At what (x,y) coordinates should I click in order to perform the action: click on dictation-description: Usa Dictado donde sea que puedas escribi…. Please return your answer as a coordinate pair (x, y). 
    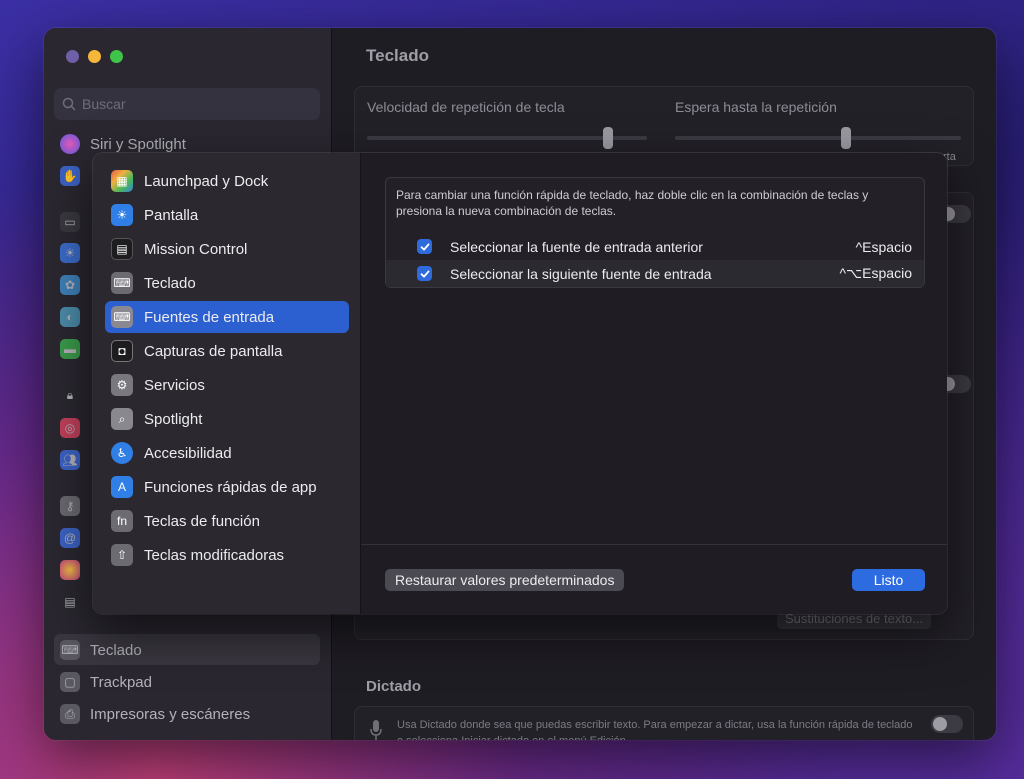
    Looking at the image, I should click on (655, 729).